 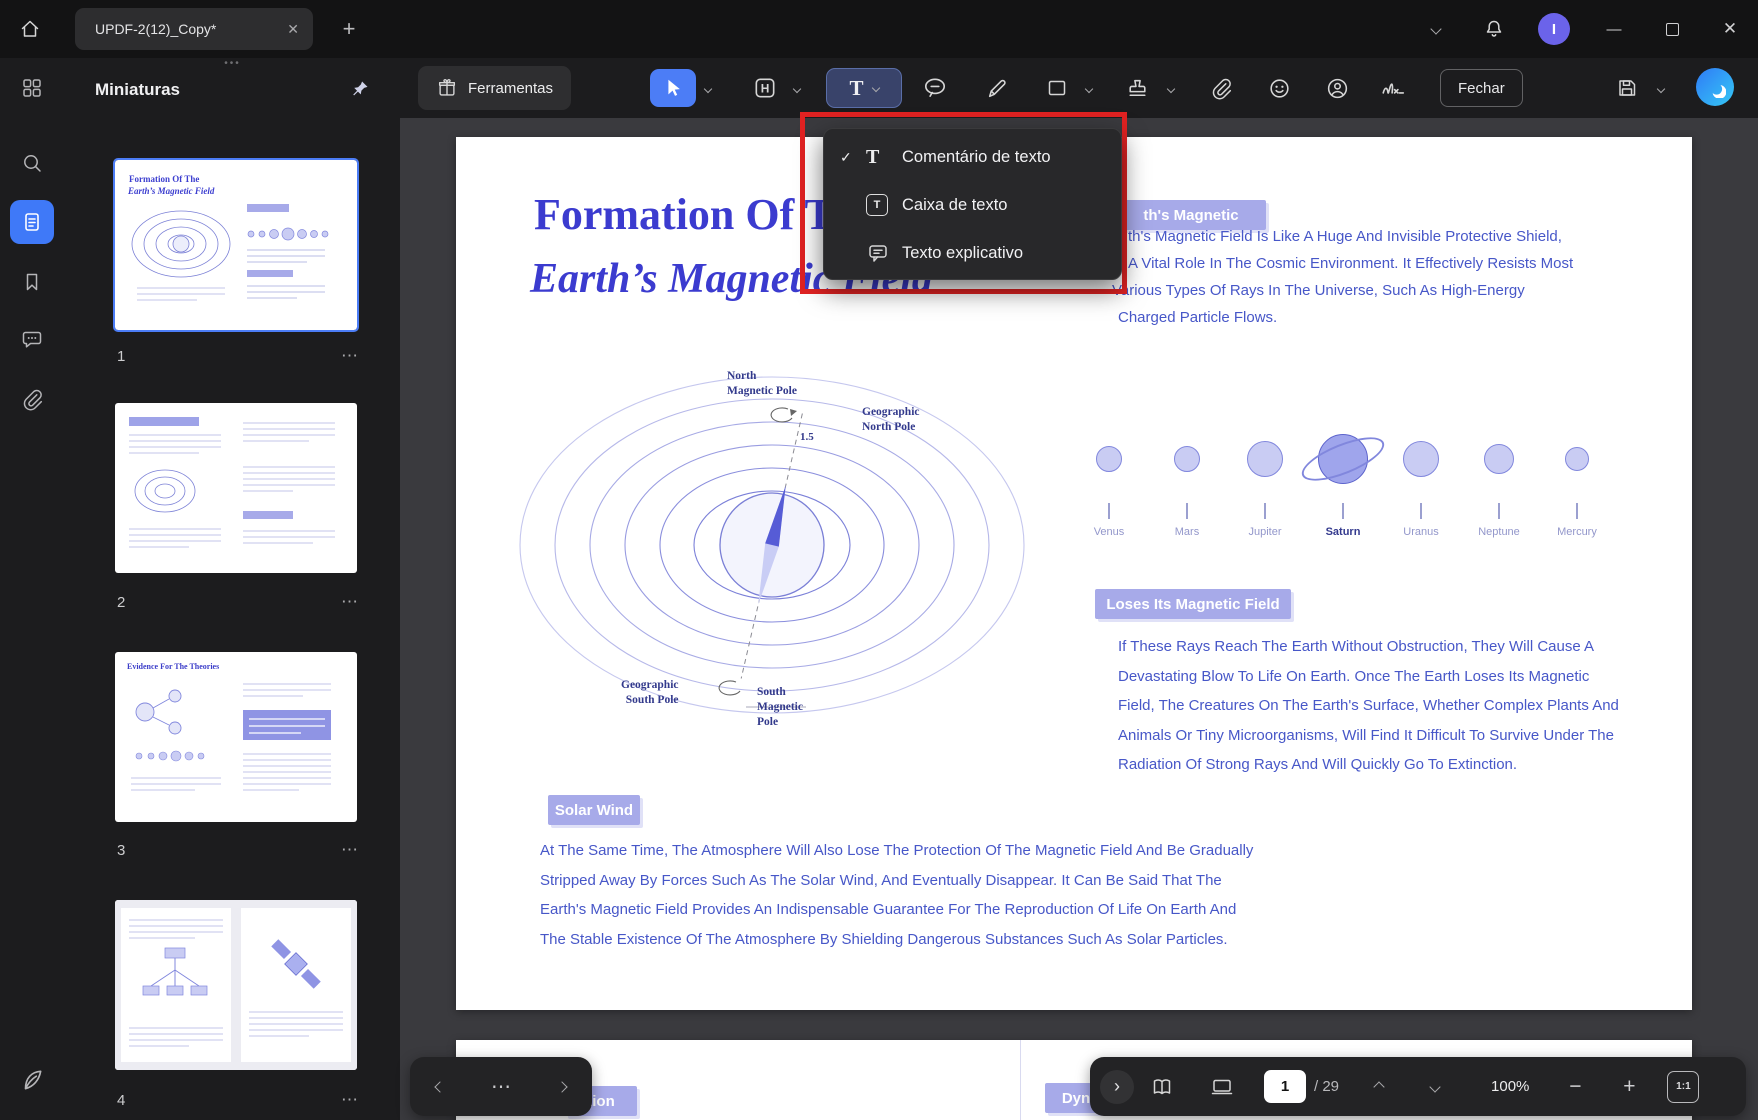 I want to click on menu-item-text-box: T Caixa de texto, so click(x=972, y=205).